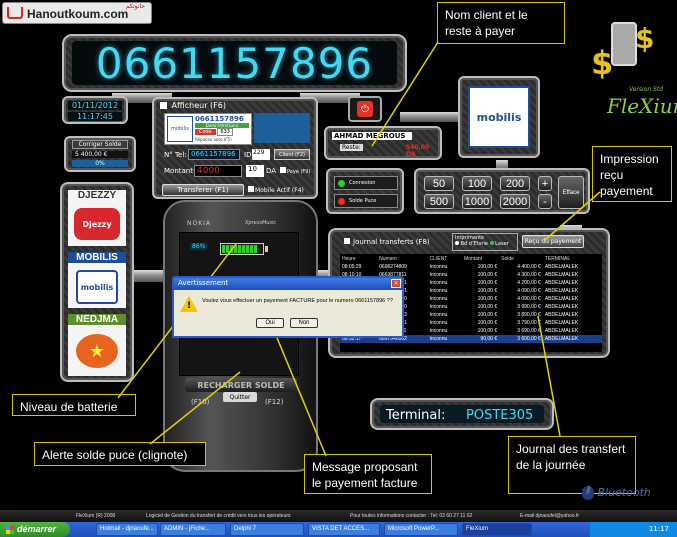 The width and height of the screenshot is (677, 537). I want to click on footer-email: E-mail djnaoufel@yahoo.fr, so click(549, 516).